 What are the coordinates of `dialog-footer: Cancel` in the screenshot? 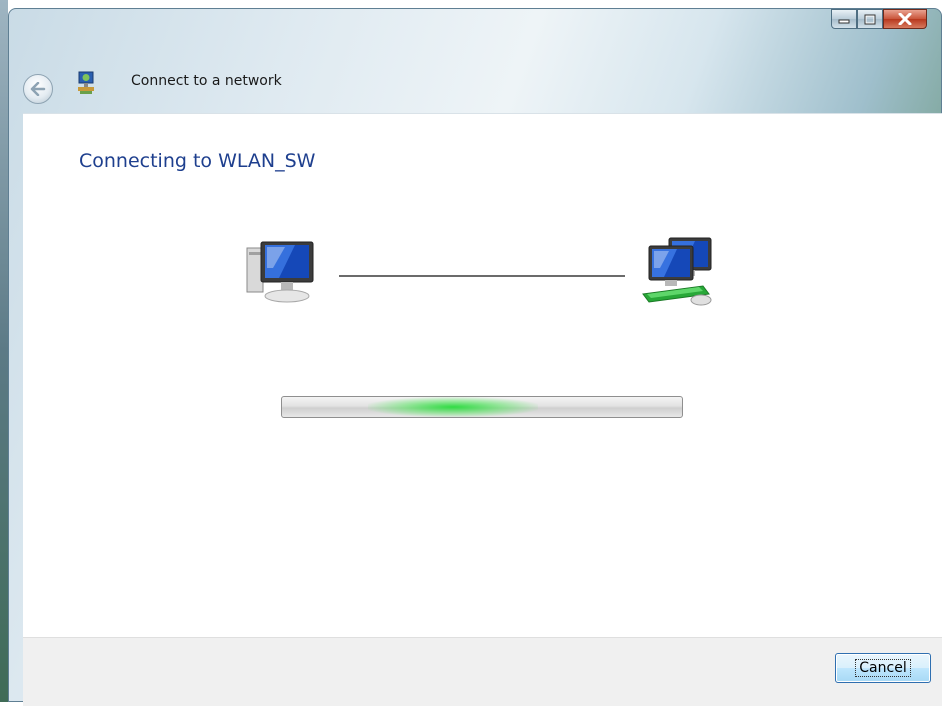 It's located at (482, 671).